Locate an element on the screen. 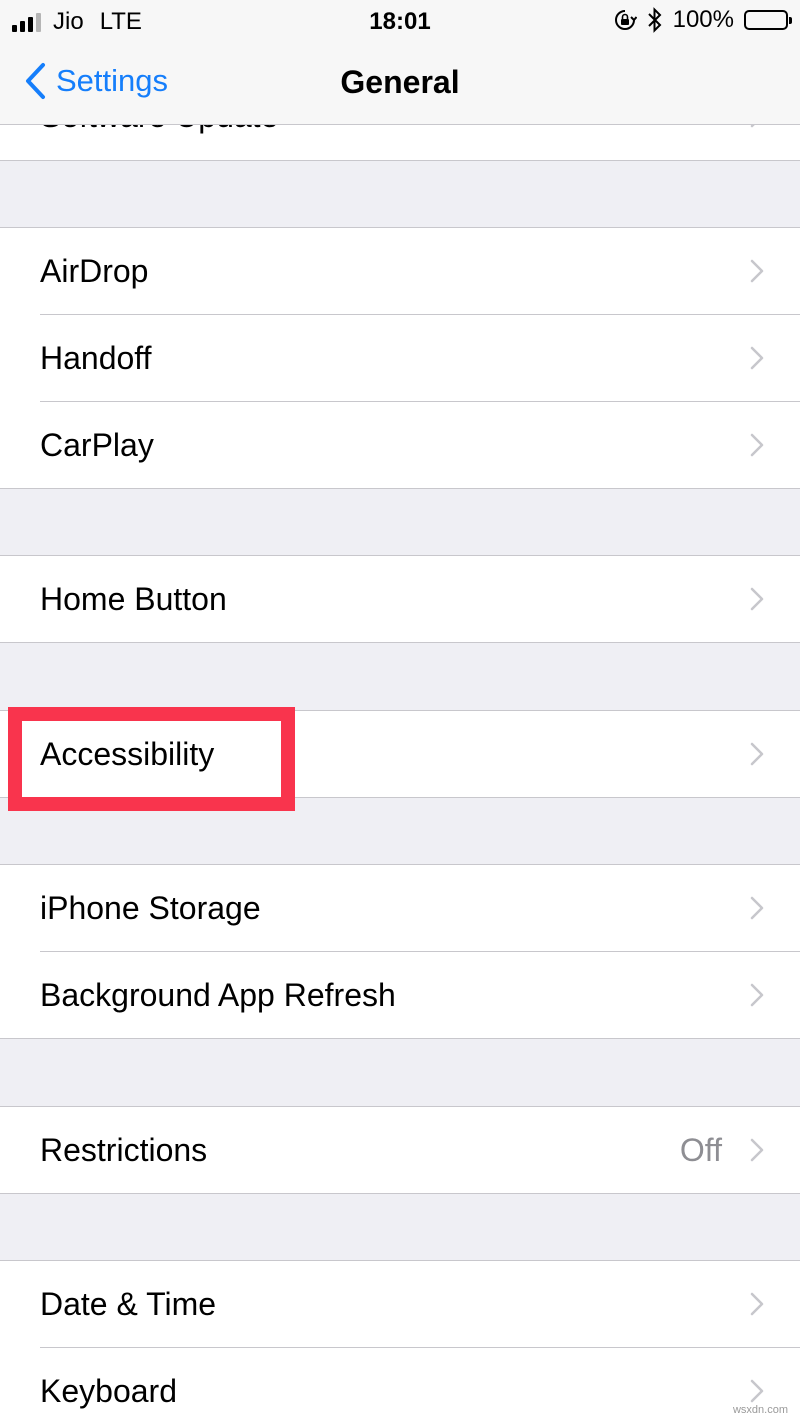 Image resolution: width=800 pixels, height=1422 pixels. software-update-row: Software Update is located at coordinates (400, 142).